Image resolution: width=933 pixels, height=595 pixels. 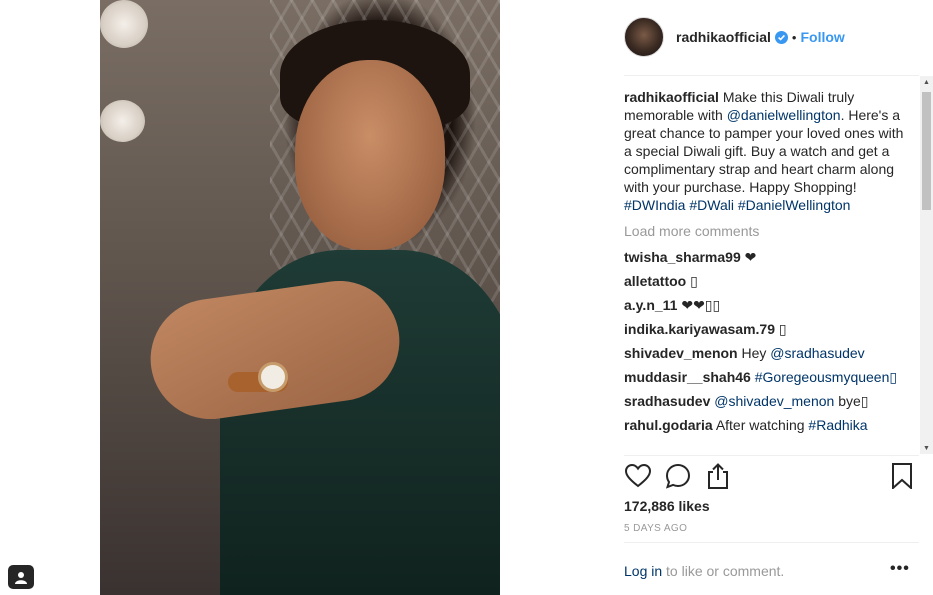 What do you see at coordinates (902, 476) in the screenshot?
I see `bookmark-icon` at bounding box center [902, 476].